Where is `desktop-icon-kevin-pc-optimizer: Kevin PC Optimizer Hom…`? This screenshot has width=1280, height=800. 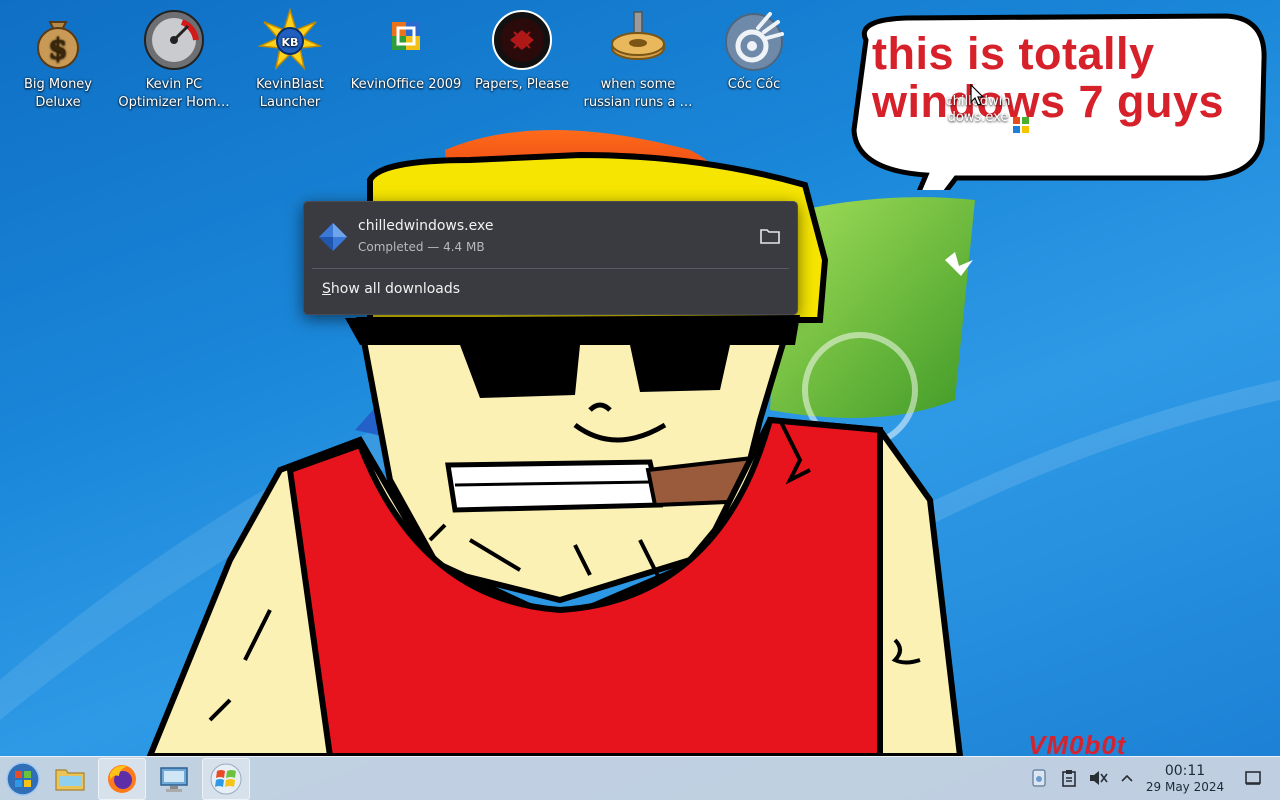
desktop-icon-kevin-pc-optimizer: Kevin PC Optimizer Hom… is located at coordinates (174, 60).